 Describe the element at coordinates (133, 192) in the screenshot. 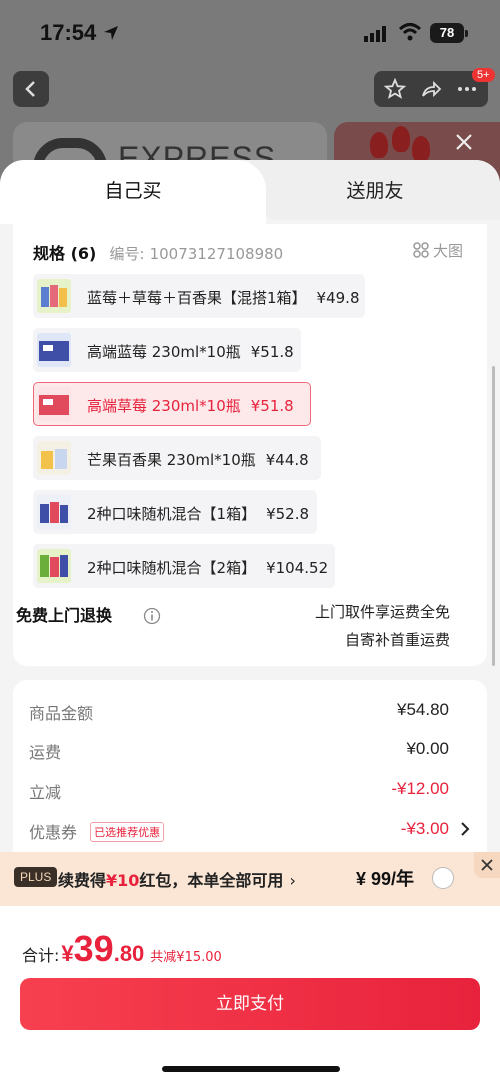

I see `tab-self-buy: 自己买` at that location.